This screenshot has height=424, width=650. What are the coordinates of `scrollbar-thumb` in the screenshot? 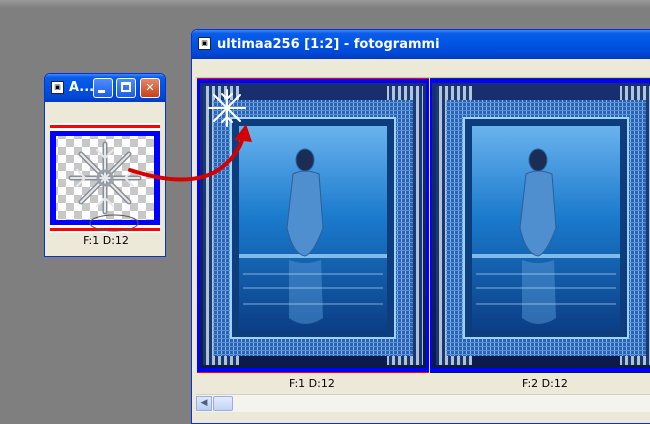 It's located at (223, 403).